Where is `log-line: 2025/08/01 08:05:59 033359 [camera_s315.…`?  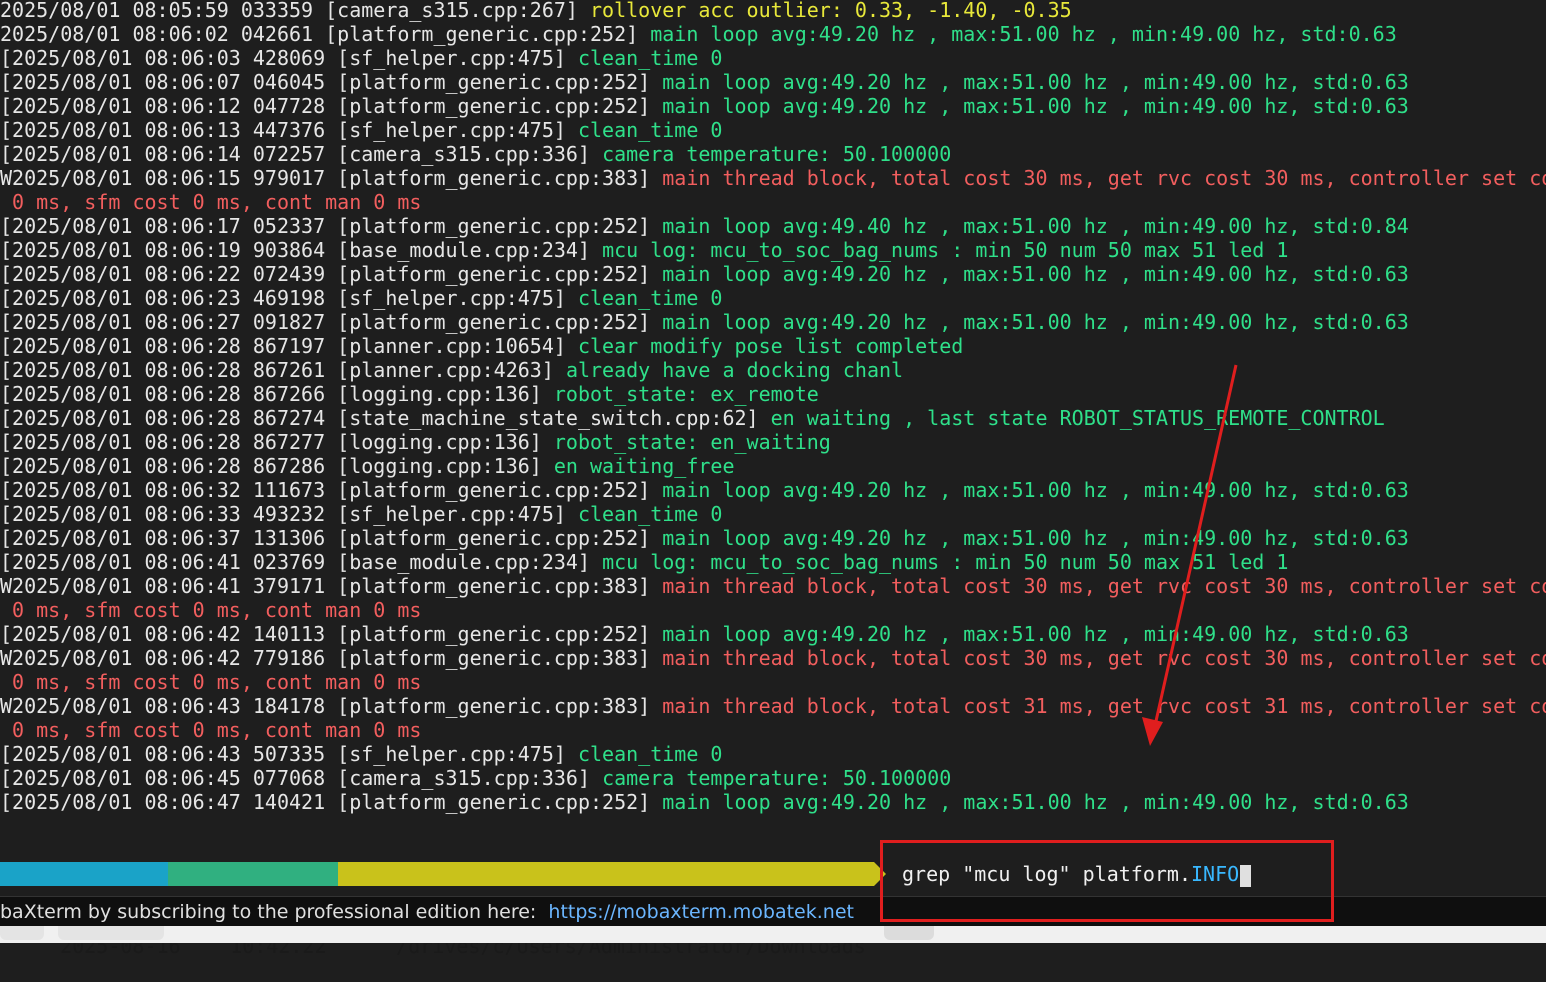
log-line: 2025/08/01 08:05:59 033359 [camera_s315.… is located at coordinates (536, 11).